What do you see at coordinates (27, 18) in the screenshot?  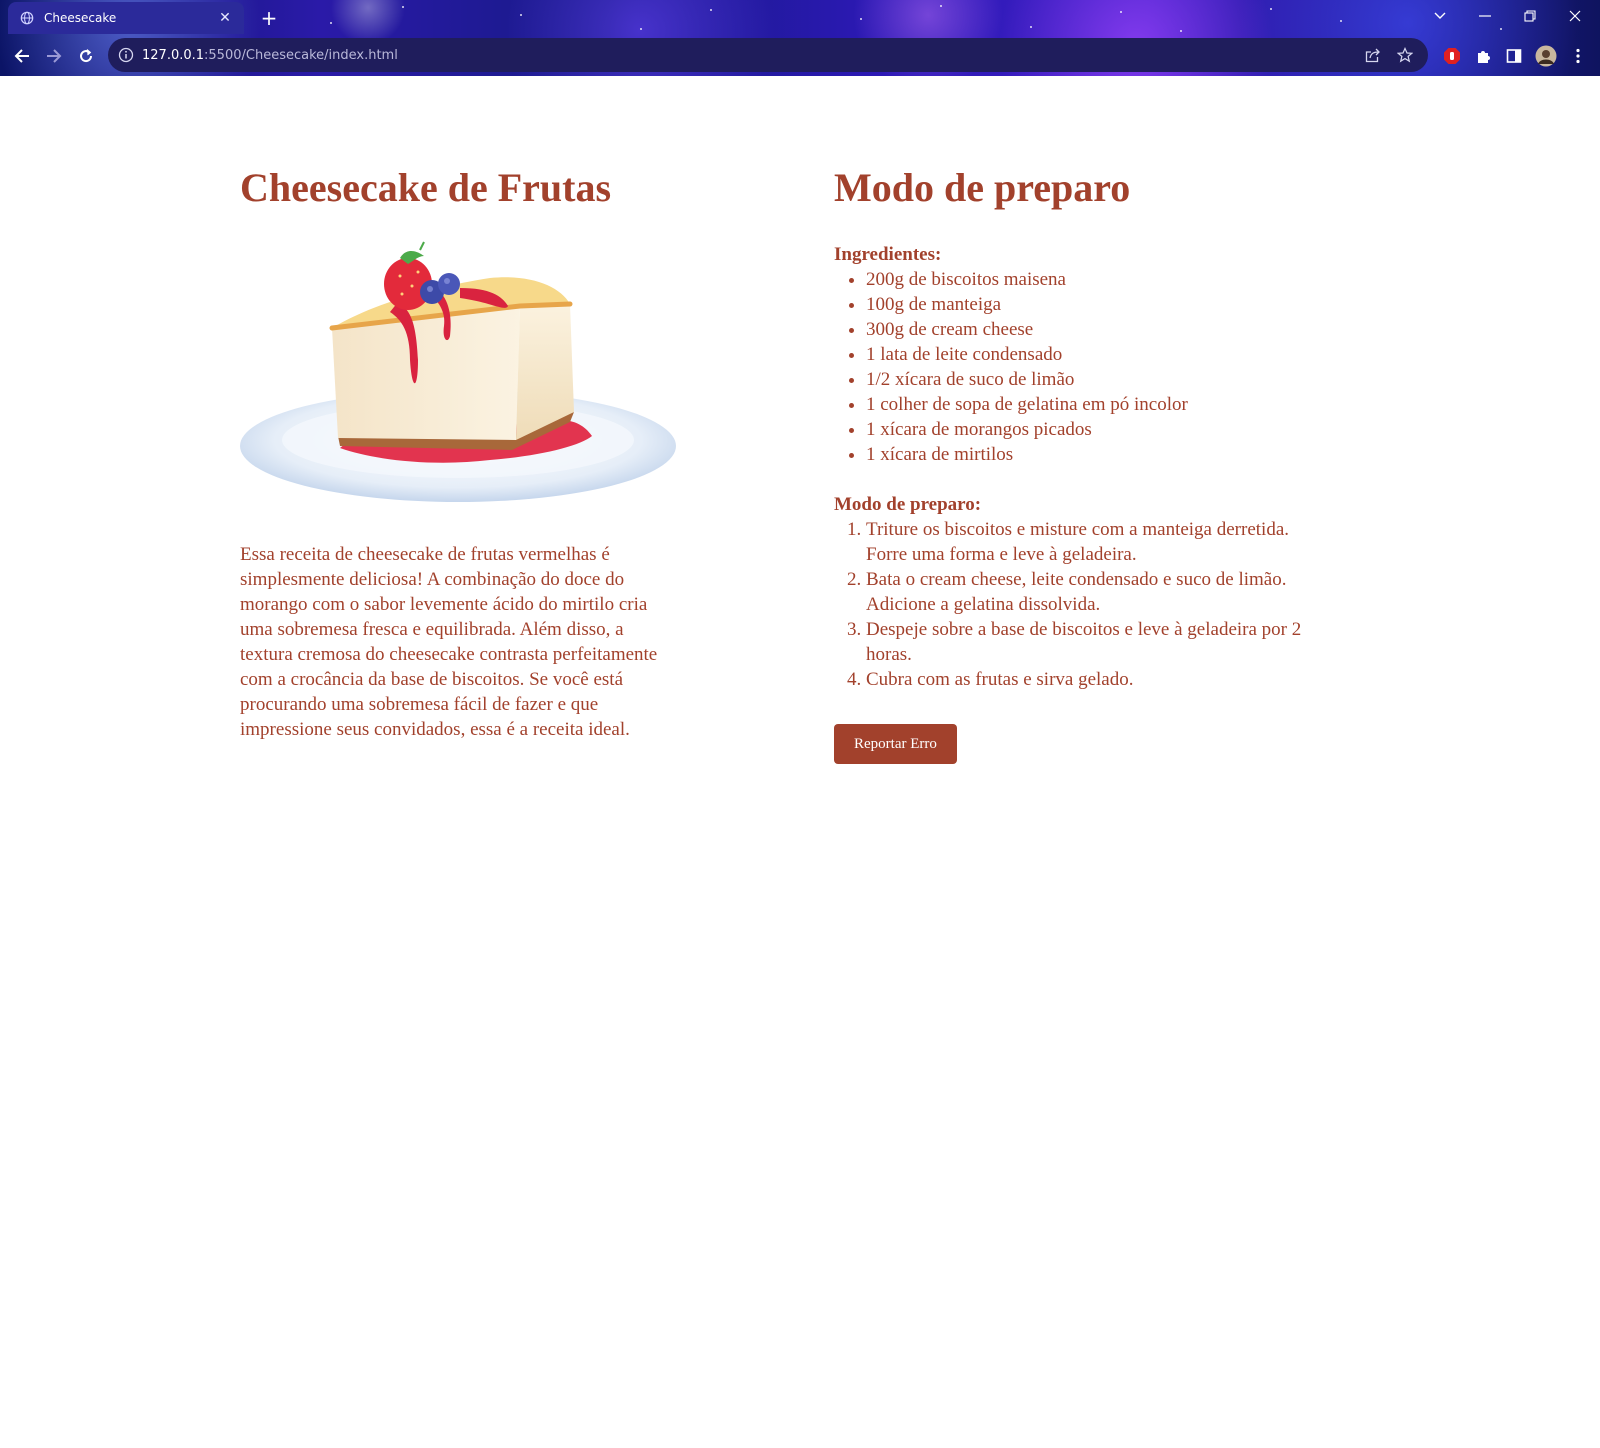 I see `globe-icon` at bounding box center [27, 18].